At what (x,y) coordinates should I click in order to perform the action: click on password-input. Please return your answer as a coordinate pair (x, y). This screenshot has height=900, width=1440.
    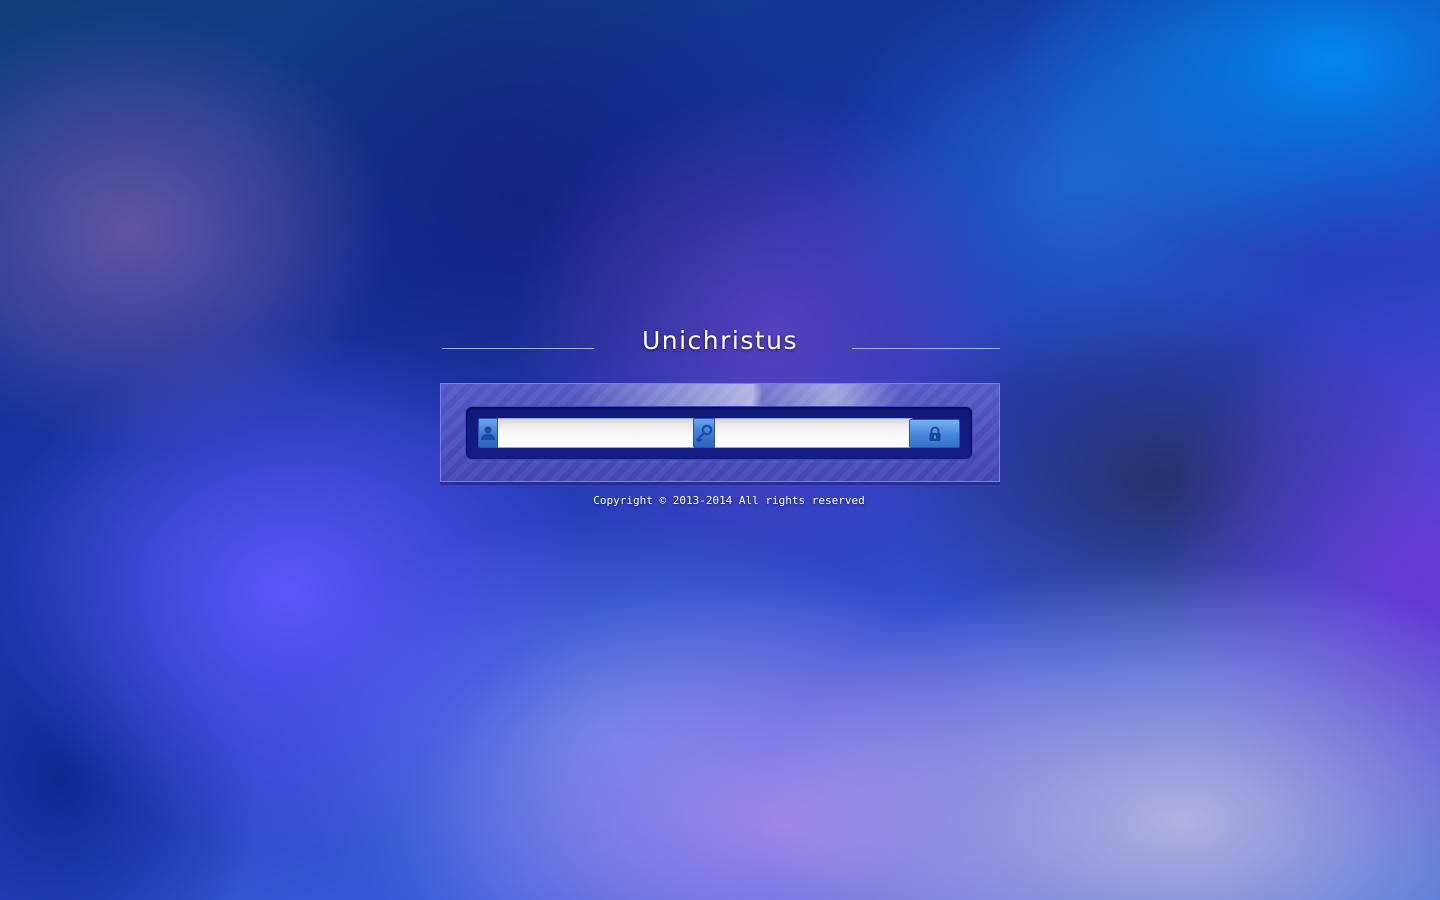
    Looking at the image, I should click on (814, 433).